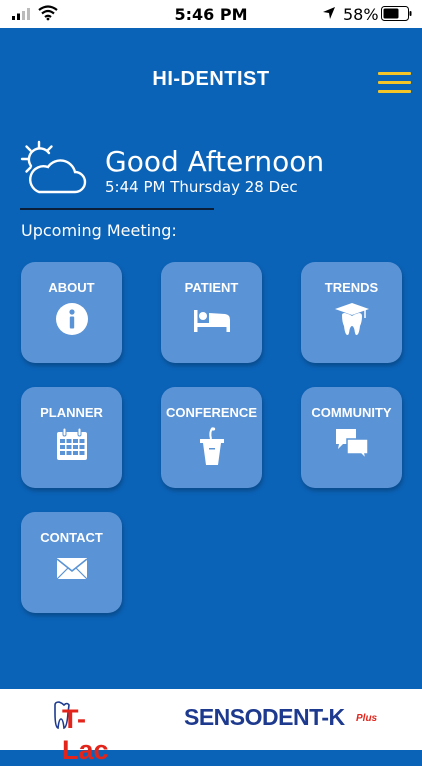 The height and width of the screenshot is (766, 422). I want to click on tile-label: CONFERENCE, so click(211, 412).